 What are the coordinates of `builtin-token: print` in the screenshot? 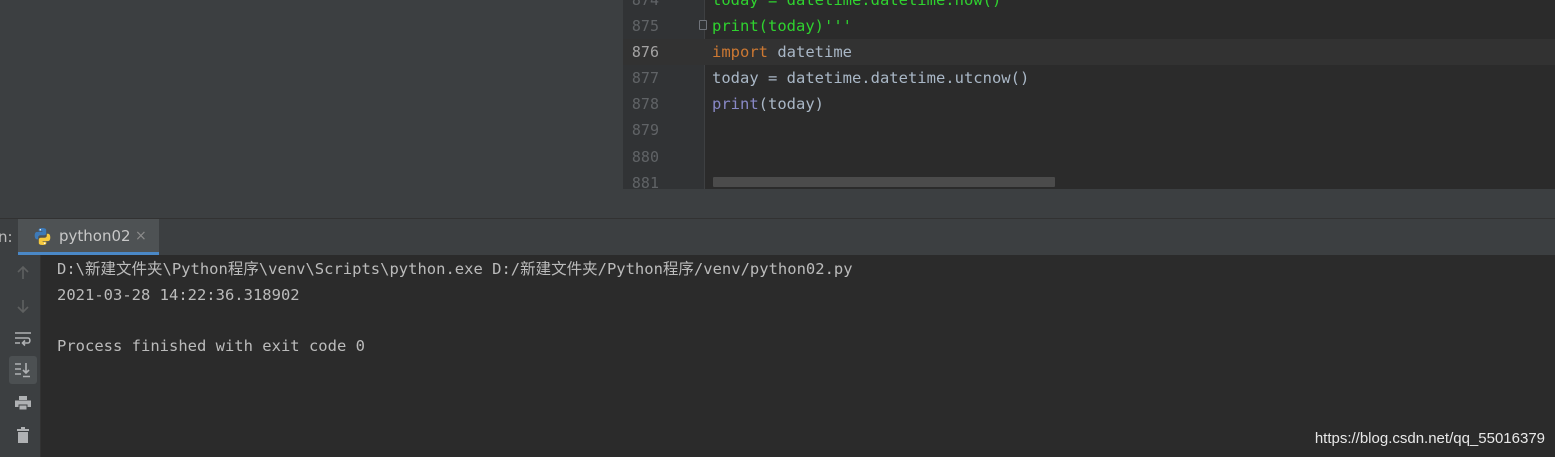 It's located at (735, 104).